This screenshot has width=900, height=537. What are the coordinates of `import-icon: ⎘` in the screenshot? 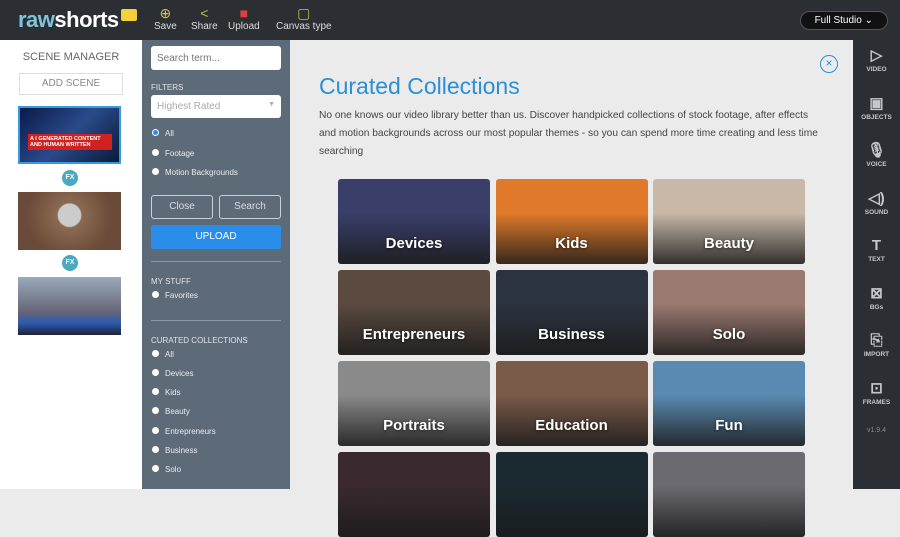 It's located at (876, 340).